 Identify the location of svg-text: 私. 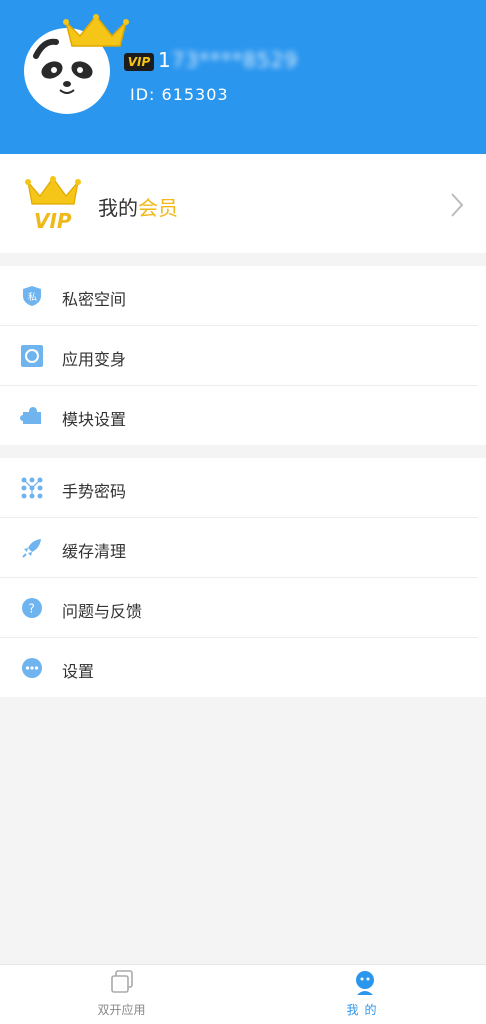
(32, 297).